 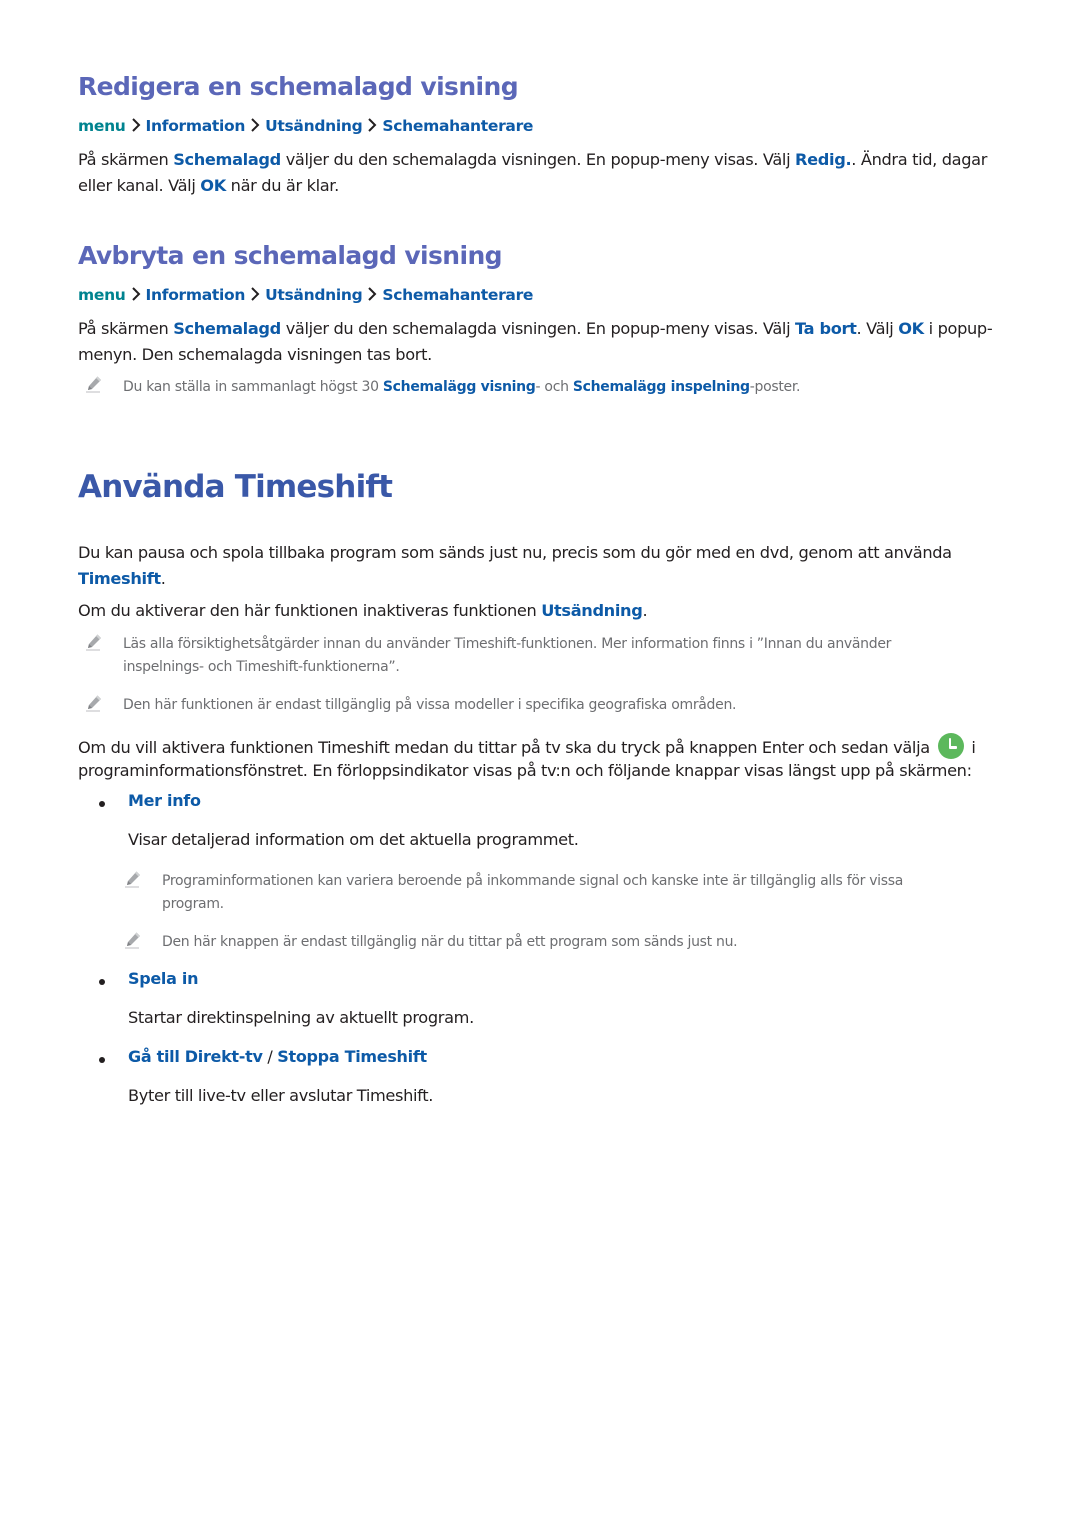 I want to click on keyword-redig: Redig., so click(x=823, y=159).